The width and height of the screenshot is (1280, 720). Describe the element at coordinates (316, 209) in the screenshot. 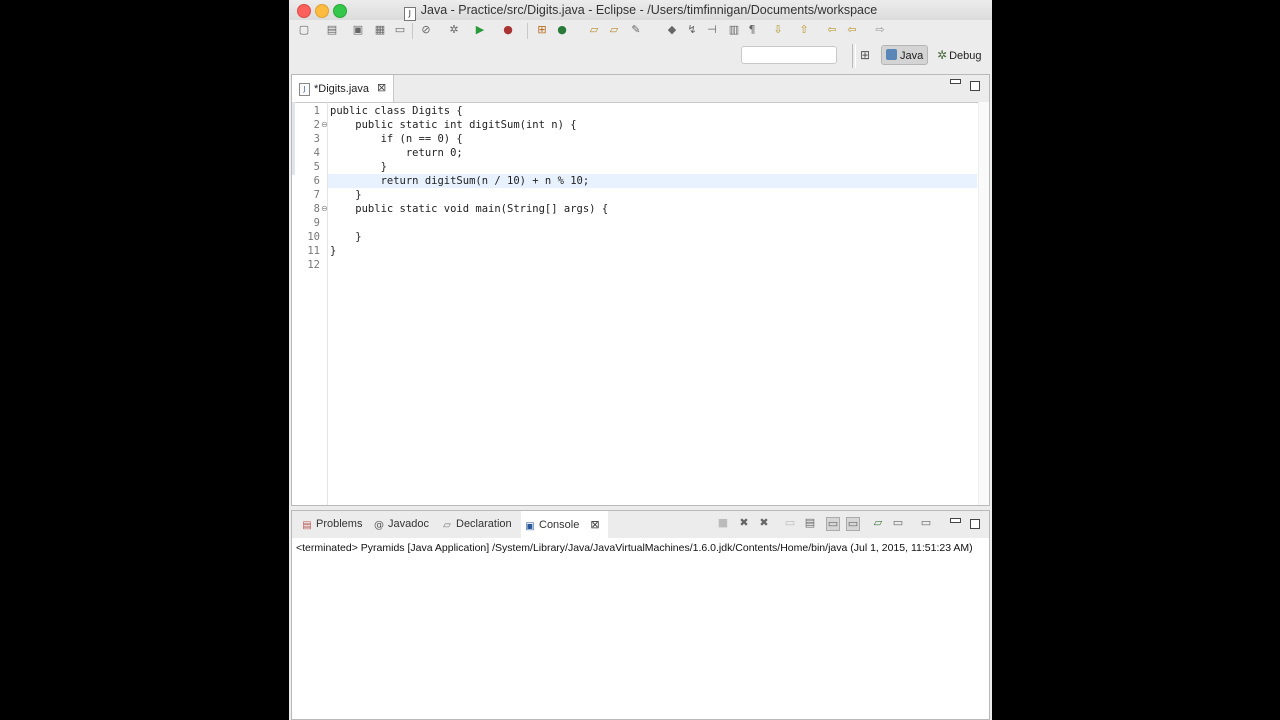

I see `line-number: 8` at that location.